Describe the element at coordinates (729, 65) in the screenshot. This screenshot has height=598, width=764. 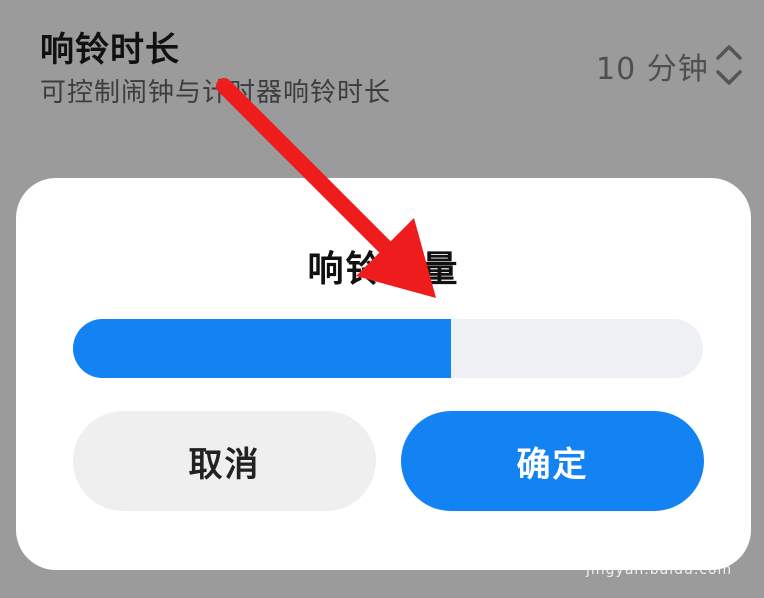
I see `up-down-chevron-icon` at that location.